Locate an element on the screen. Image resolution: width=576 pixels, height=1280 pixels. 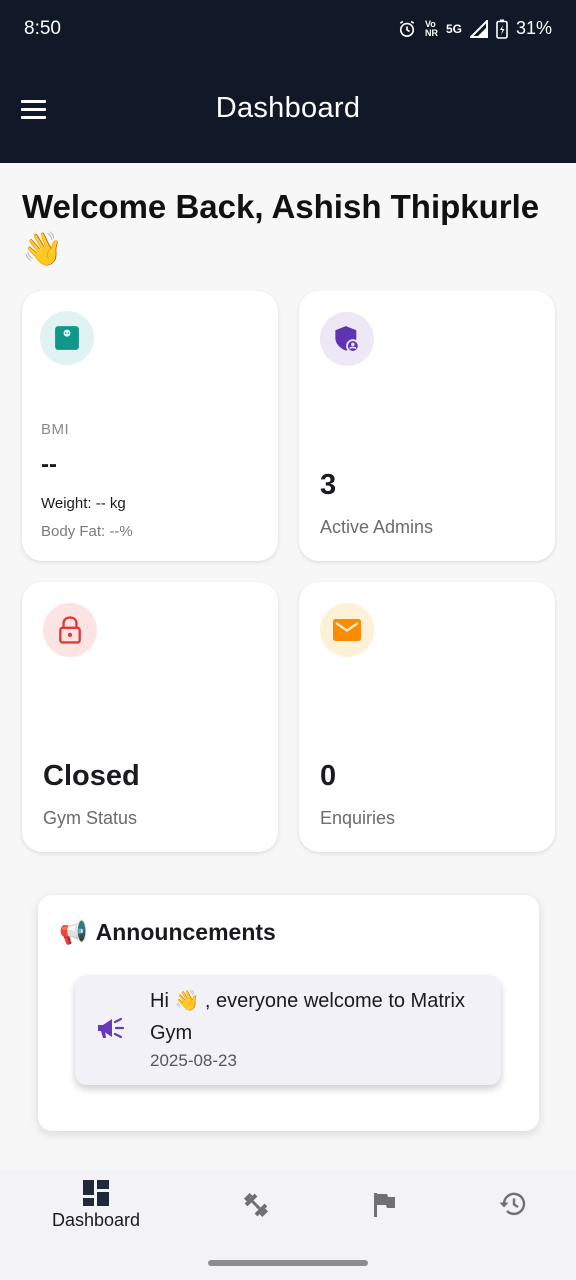
signal-icon is located at coordinates (478, 28).